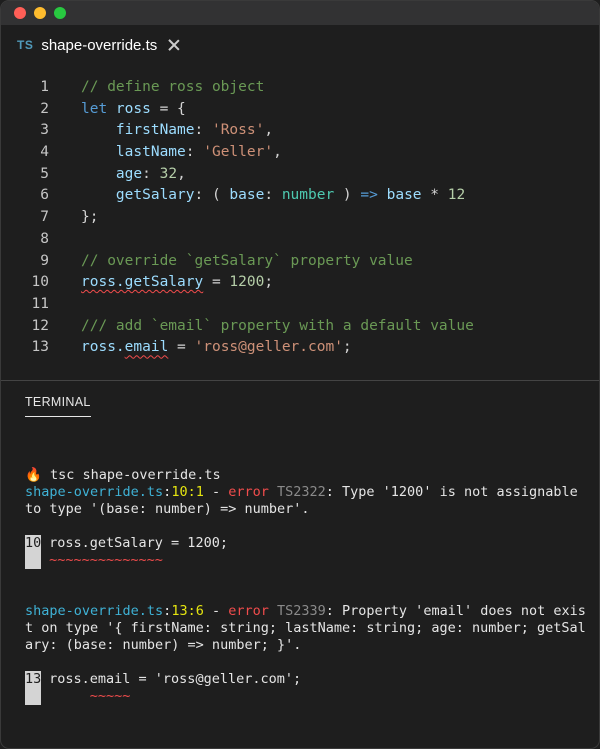 The height and width of the screenshot is (749, 600). Describe the element at coordinates (451, 492) in the screenshot. I see `error-message: : Type '1200' is not assignable` at that location.